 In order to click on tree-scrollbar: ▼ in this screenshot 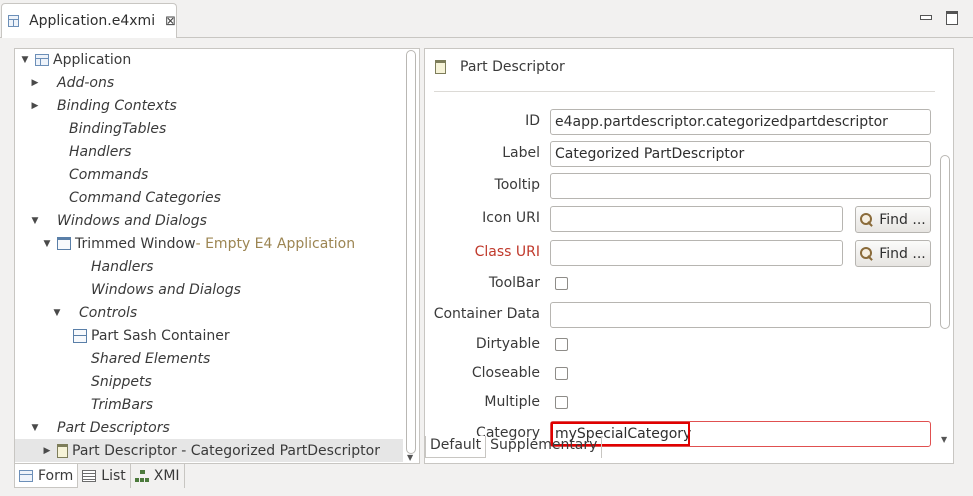, I will do `click(411, 257)`.